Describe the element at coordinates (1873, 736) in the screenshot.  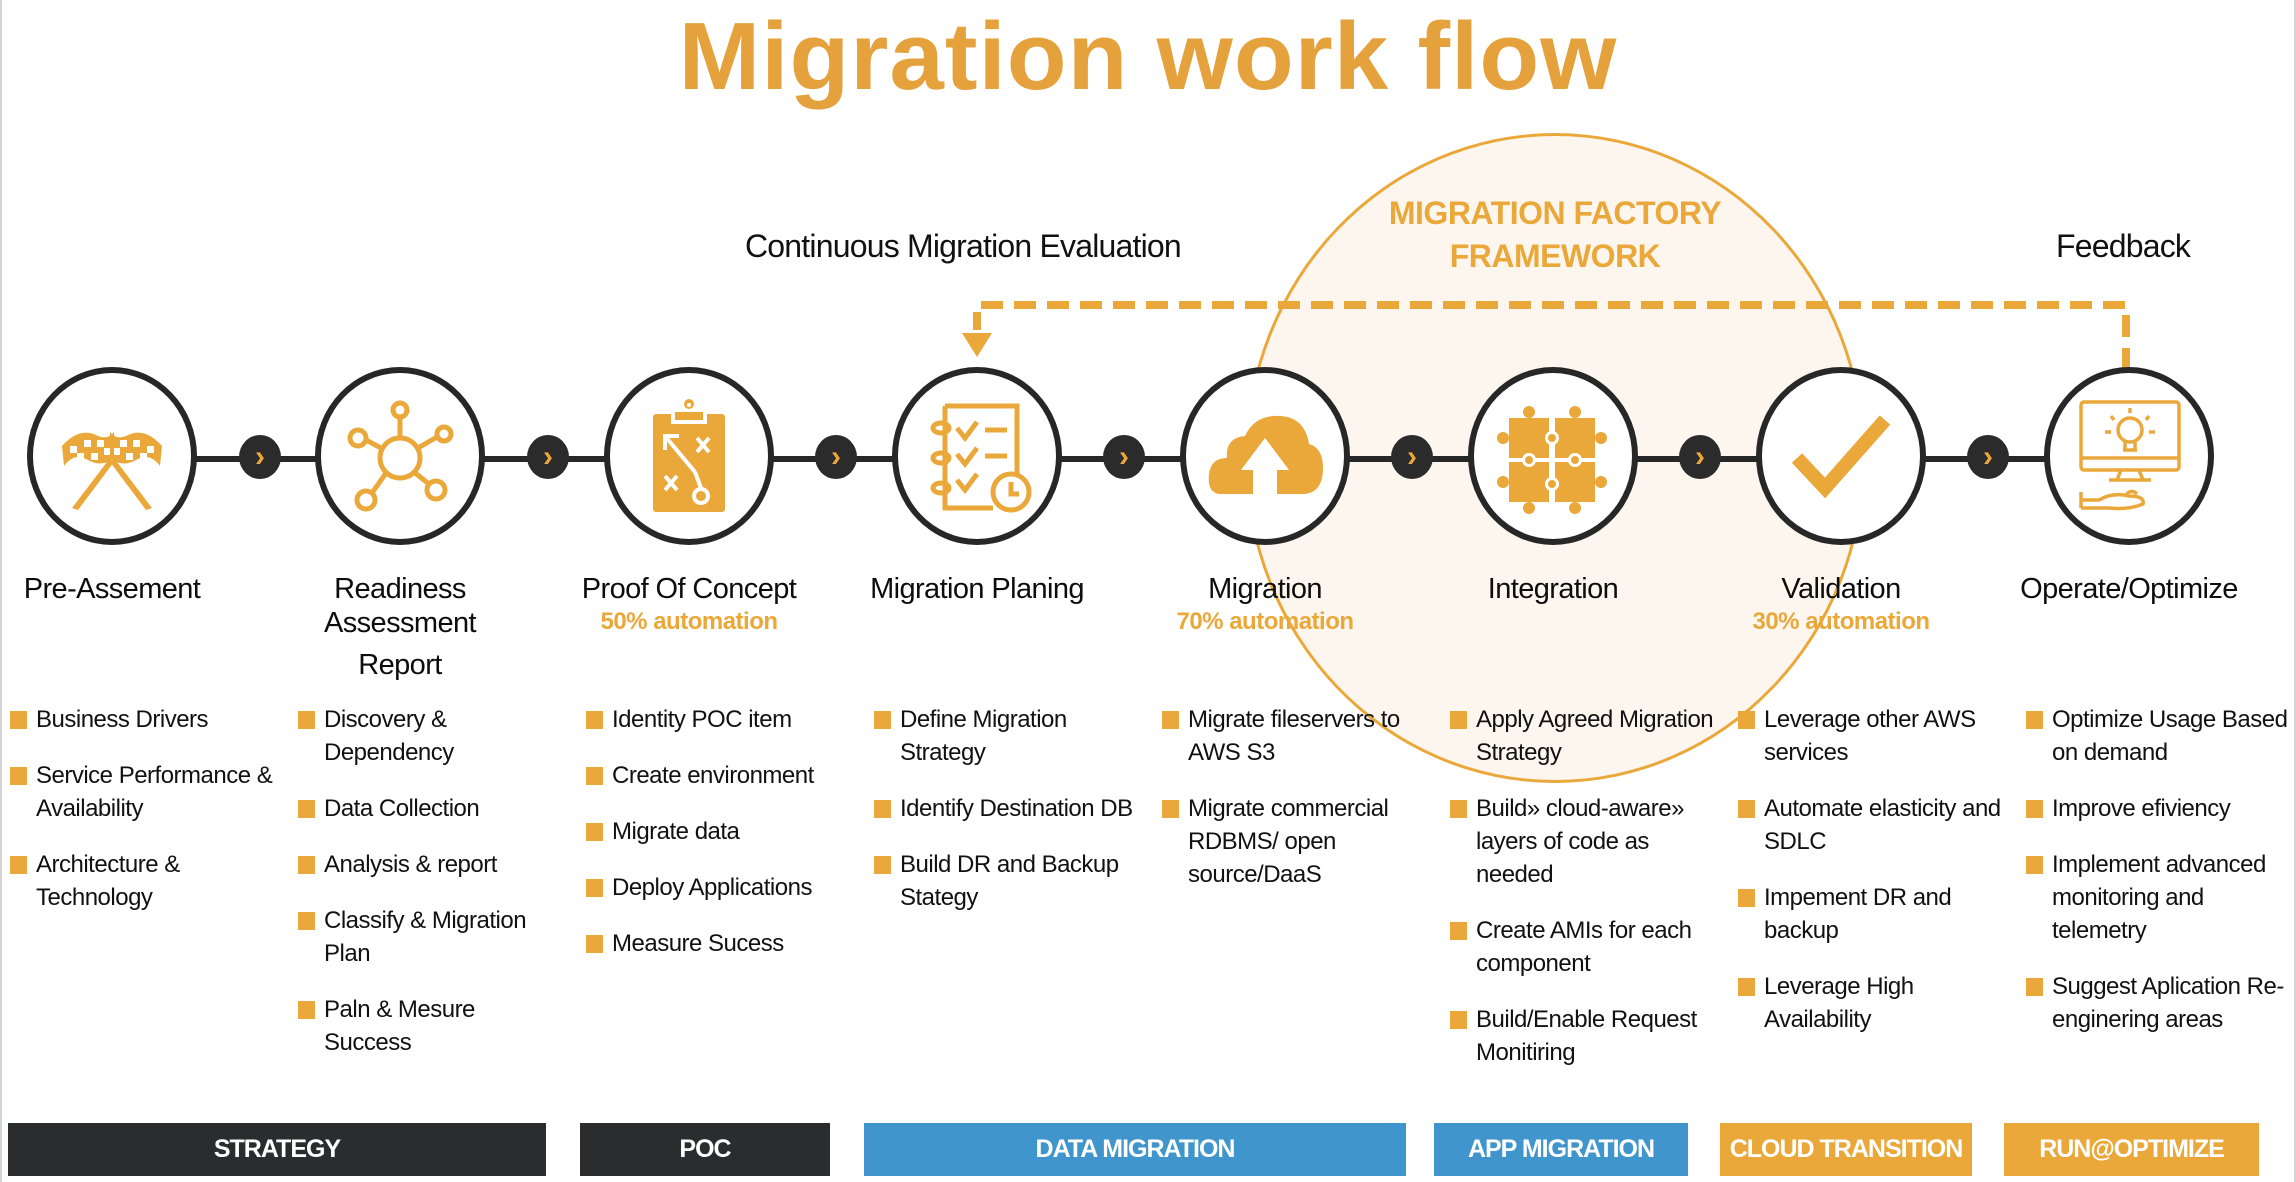
I see `list-item: Leverage other AWS services` at that location.